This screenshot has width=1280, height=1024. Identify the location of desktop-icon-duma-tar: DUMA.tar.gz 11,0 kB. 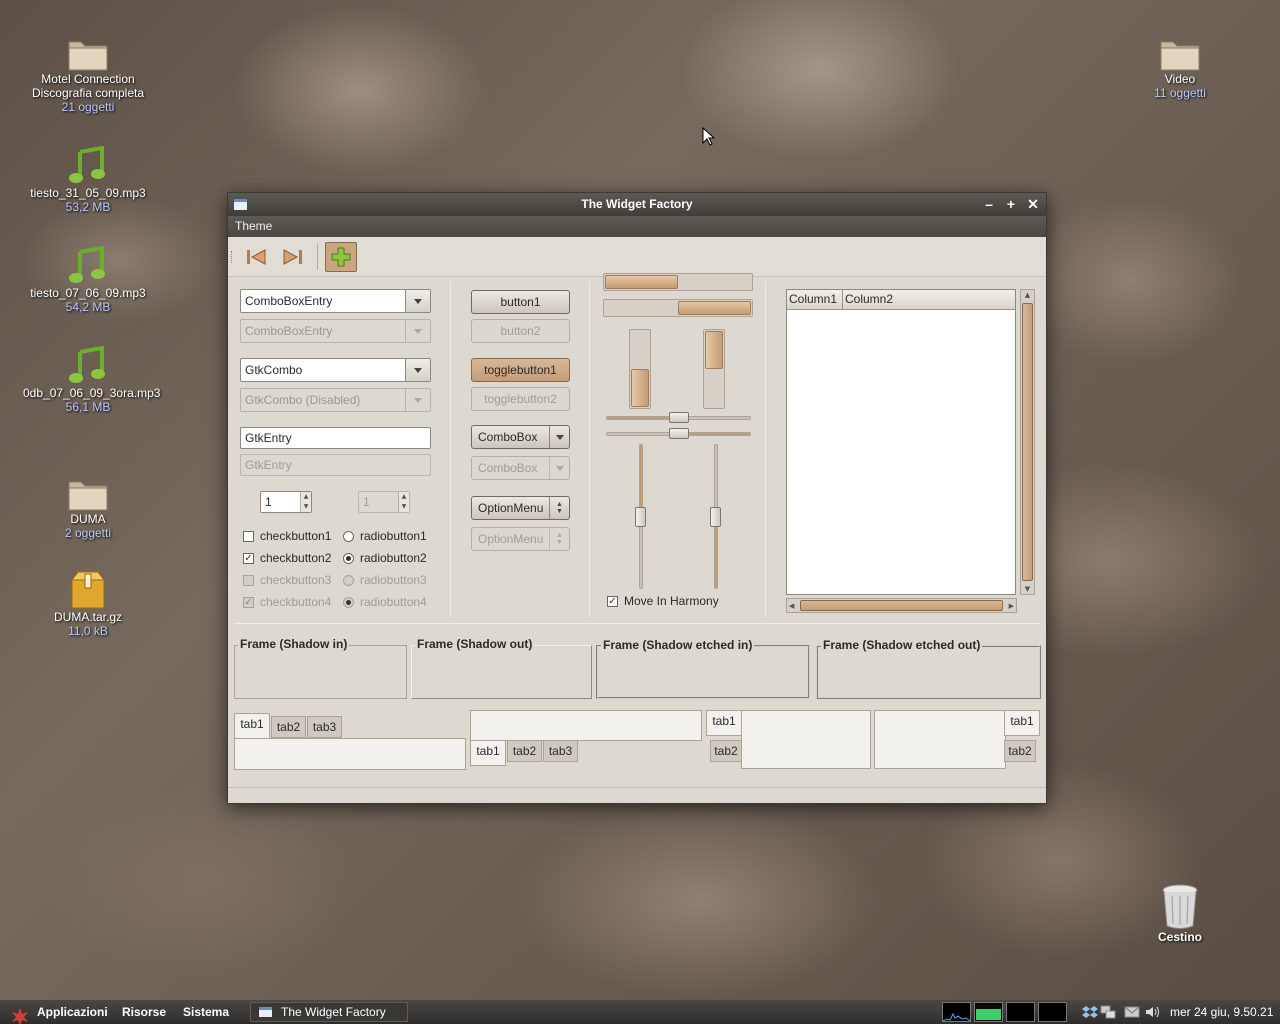
(88, 602).